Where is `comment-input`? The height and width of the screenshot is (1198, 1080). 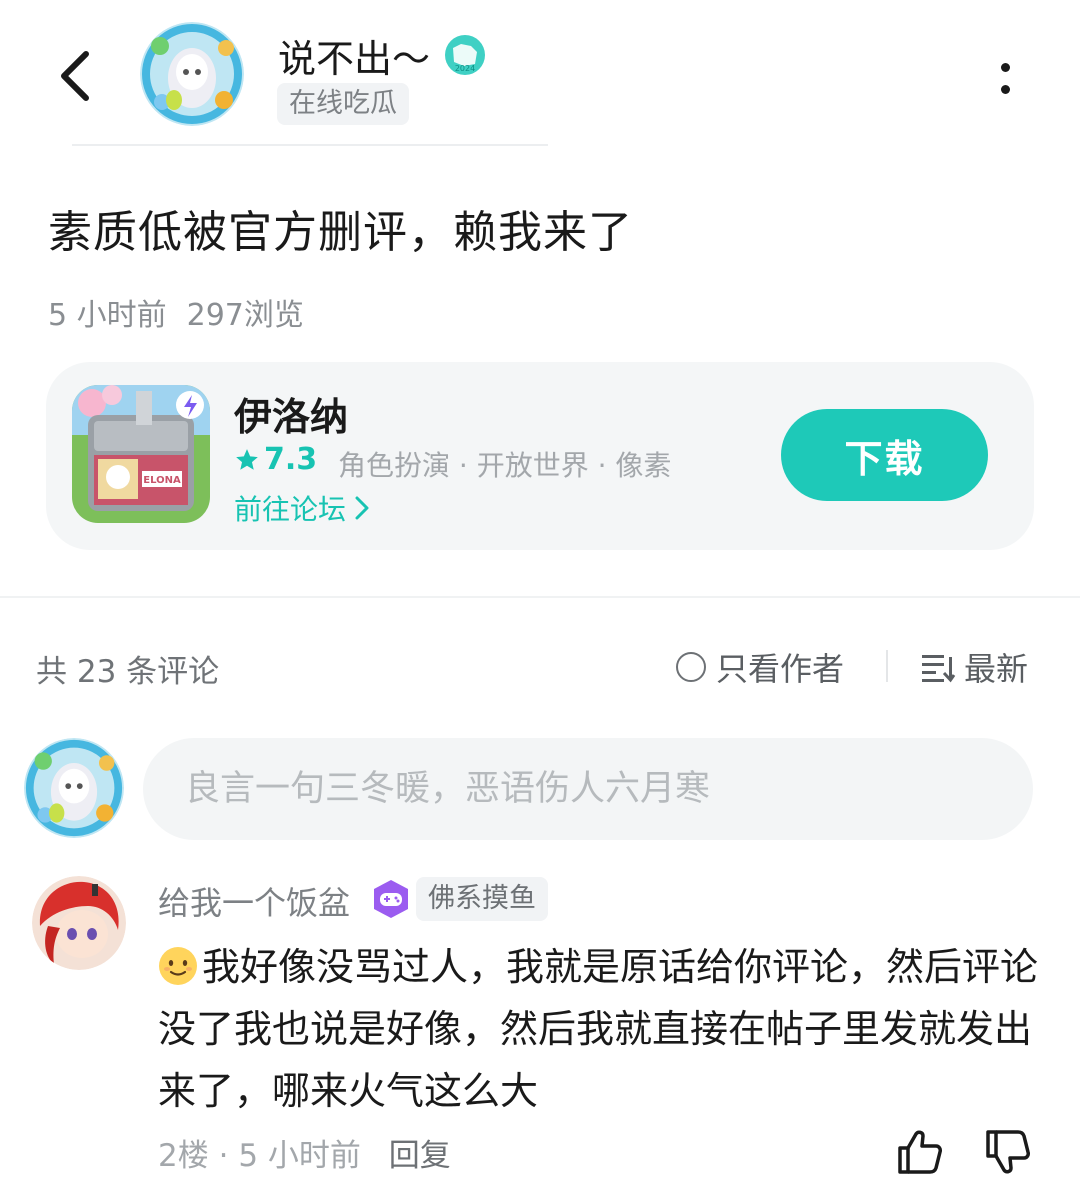 comment-input is located at coordinates (588, 789).